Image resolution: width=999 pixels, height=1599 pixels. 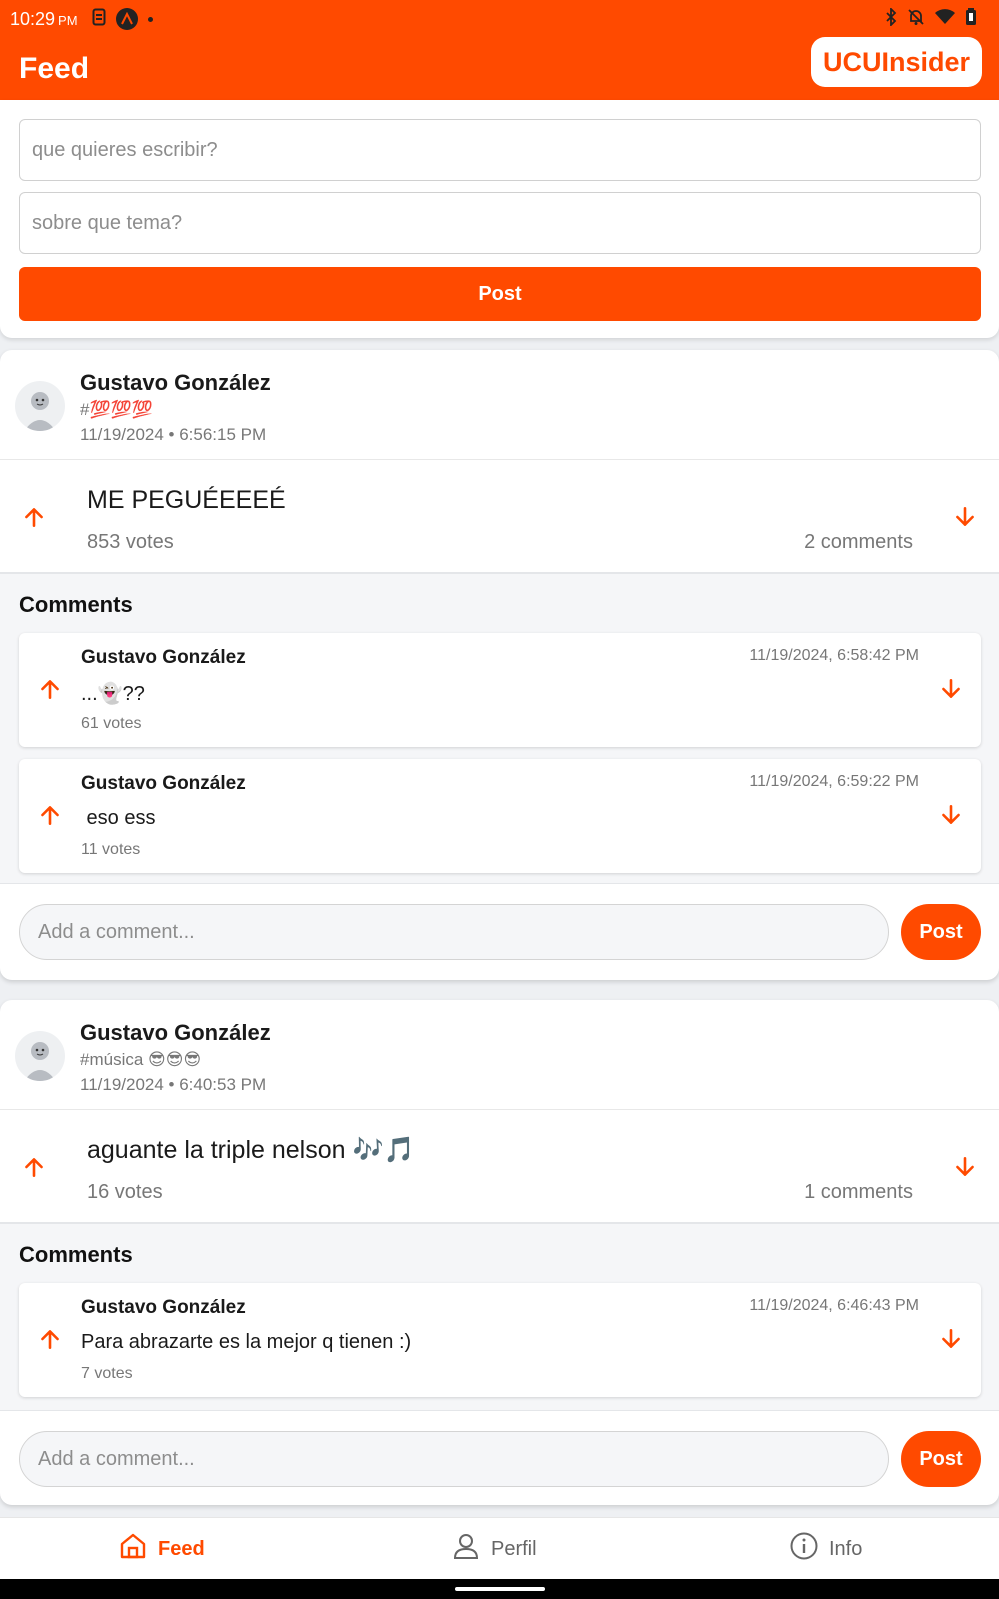 I want to click on post-topic-input, so click(x=500, y=223).